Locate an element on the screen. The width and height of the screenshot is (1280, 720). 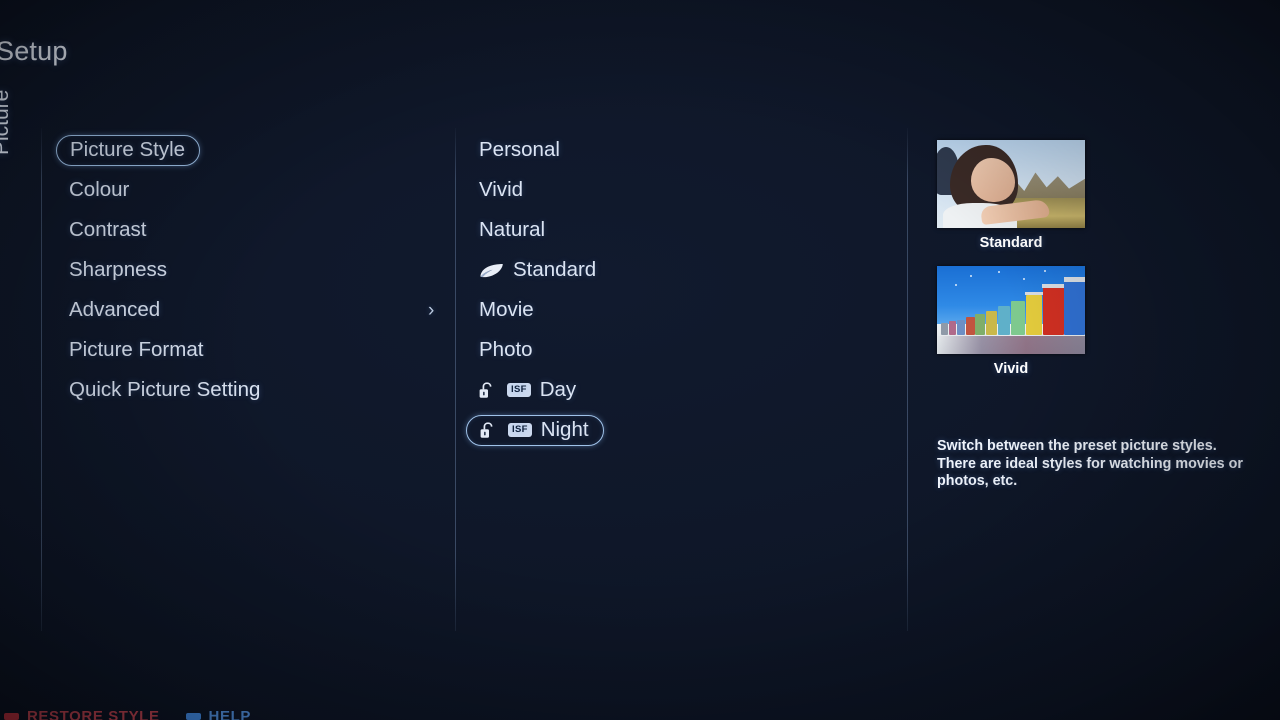
style-option-natural: Natural is located at coordinates (512, 230).